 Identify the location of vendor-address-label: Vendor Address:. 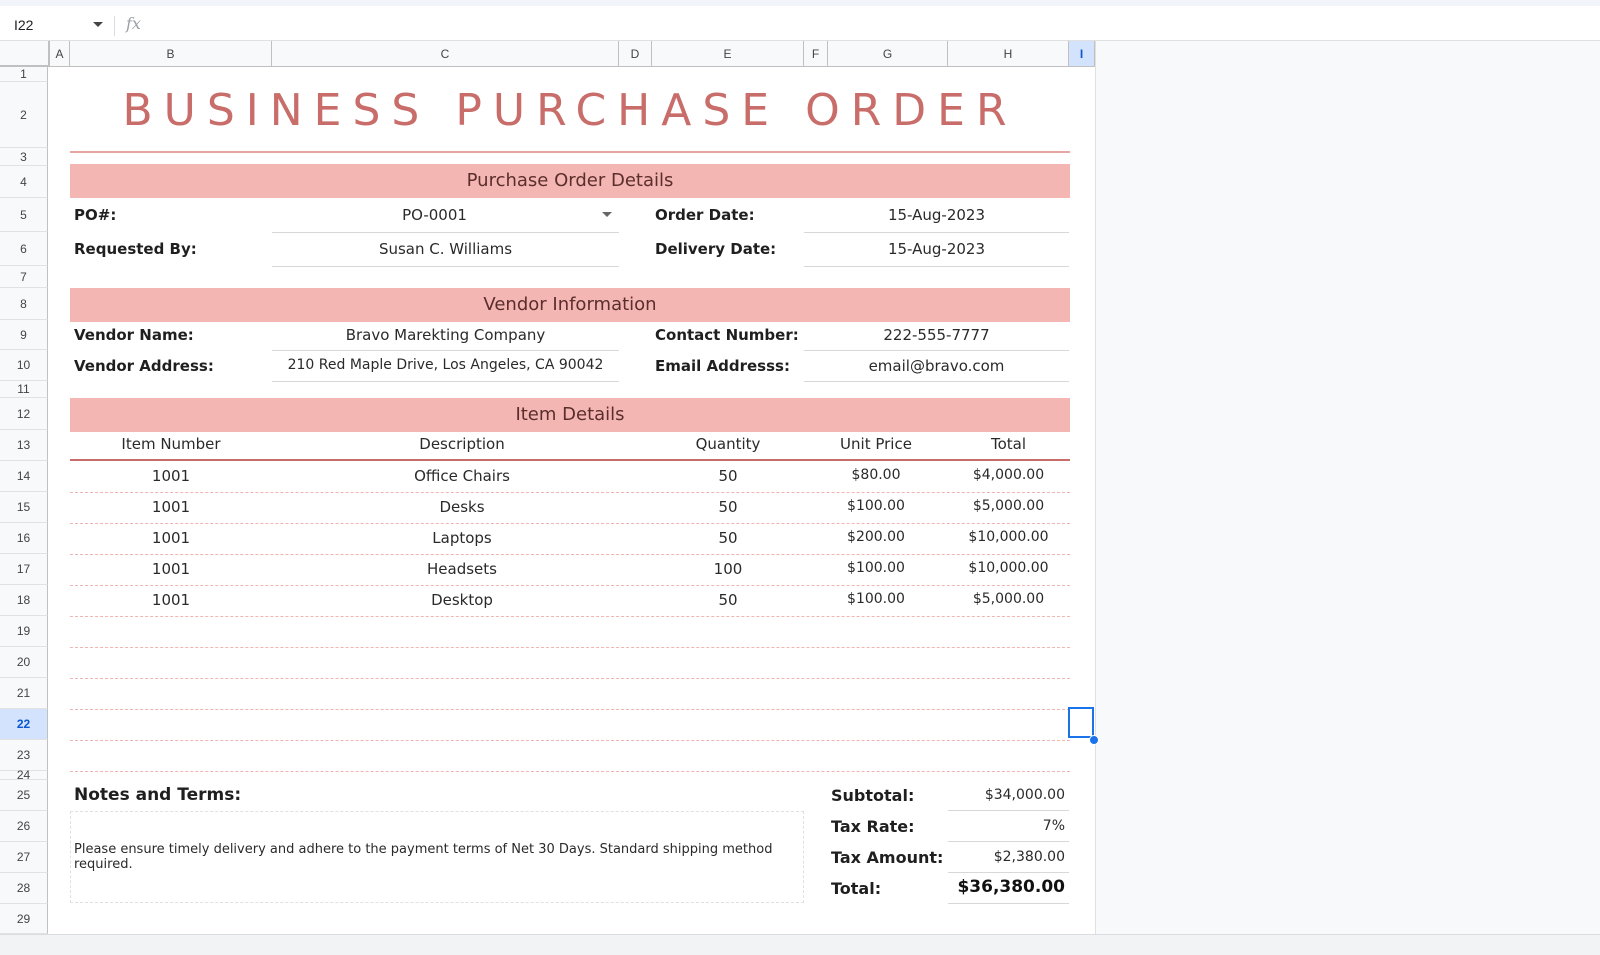
(144, 366).